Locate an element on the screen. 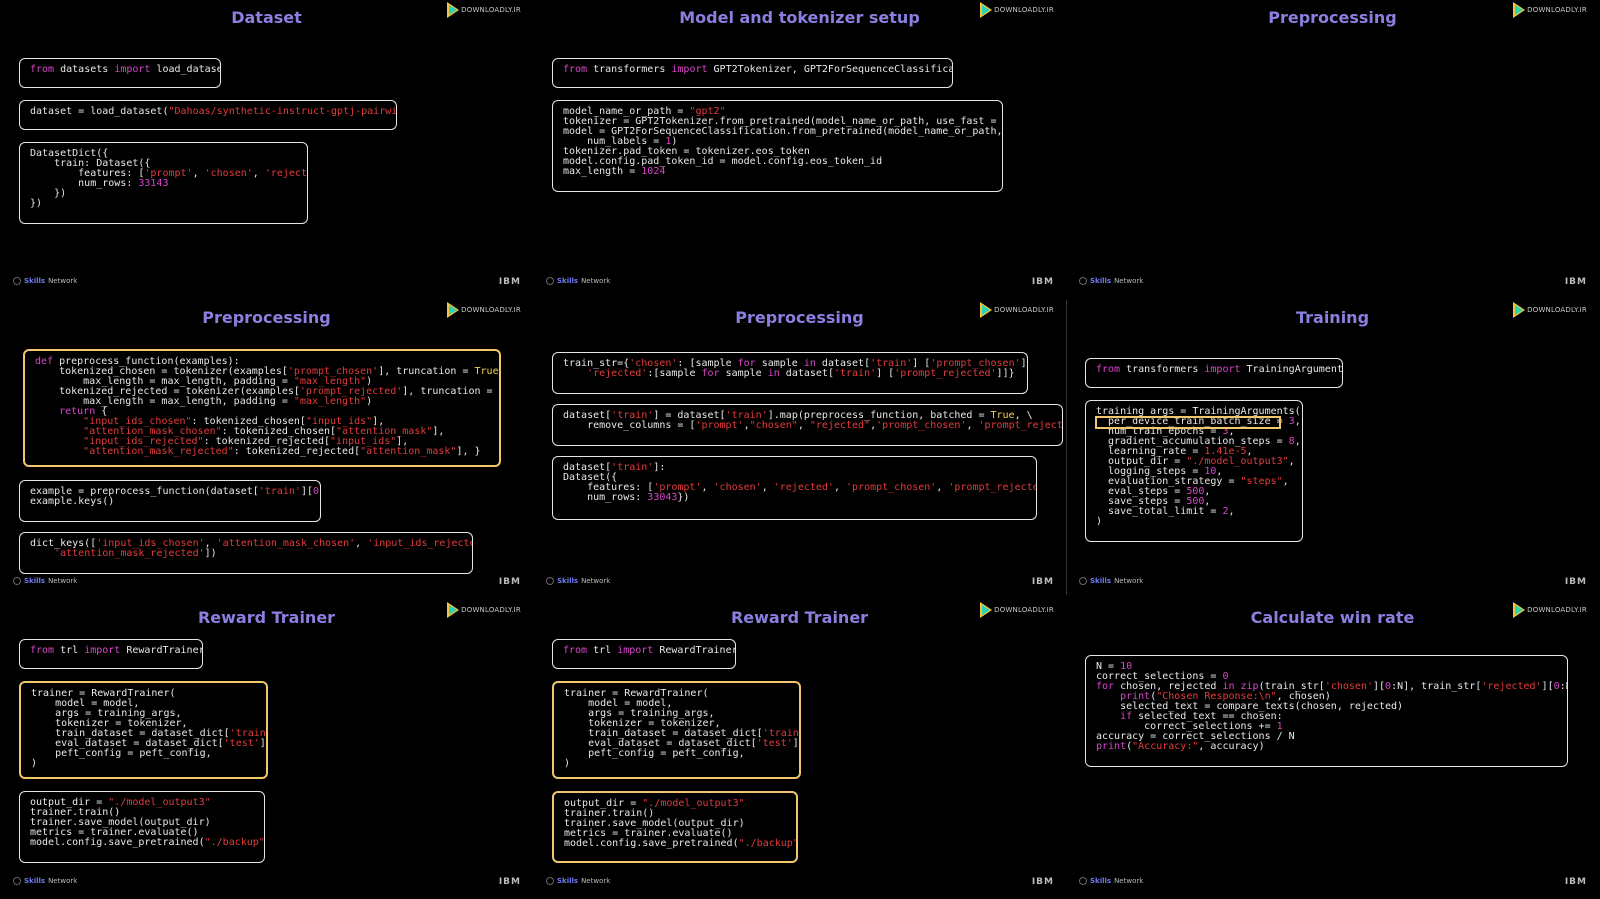 The width and height of the screenshot is (1600, 899). code-line: 'attention_mask_rejected']) is located at coordinates (135, 553).